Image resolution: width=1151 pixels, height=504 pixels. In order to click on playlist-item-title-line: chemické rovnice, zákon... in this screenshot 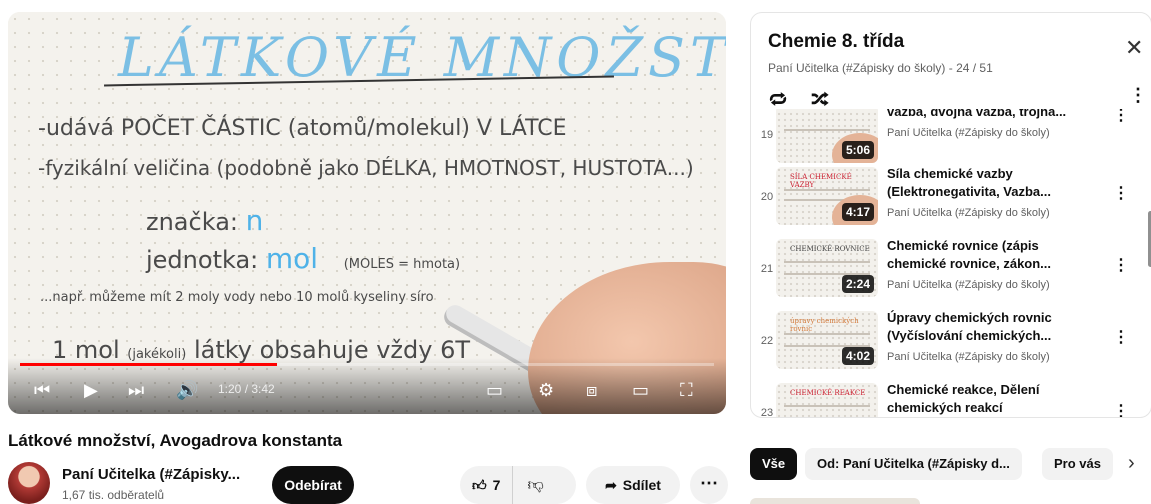, I will do `click(969, 263)`.